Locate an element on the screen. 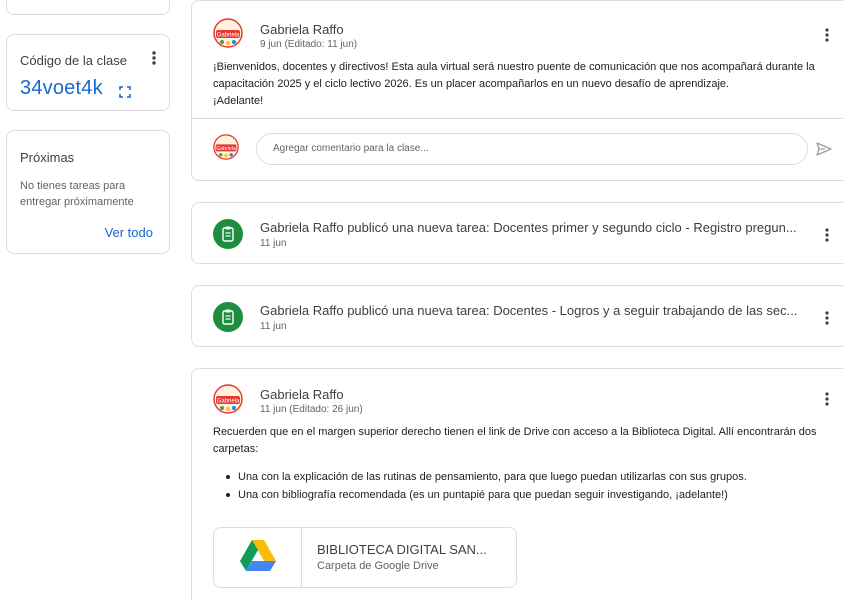  view-all-link: Ver todo is located at coordinates (129, 232).